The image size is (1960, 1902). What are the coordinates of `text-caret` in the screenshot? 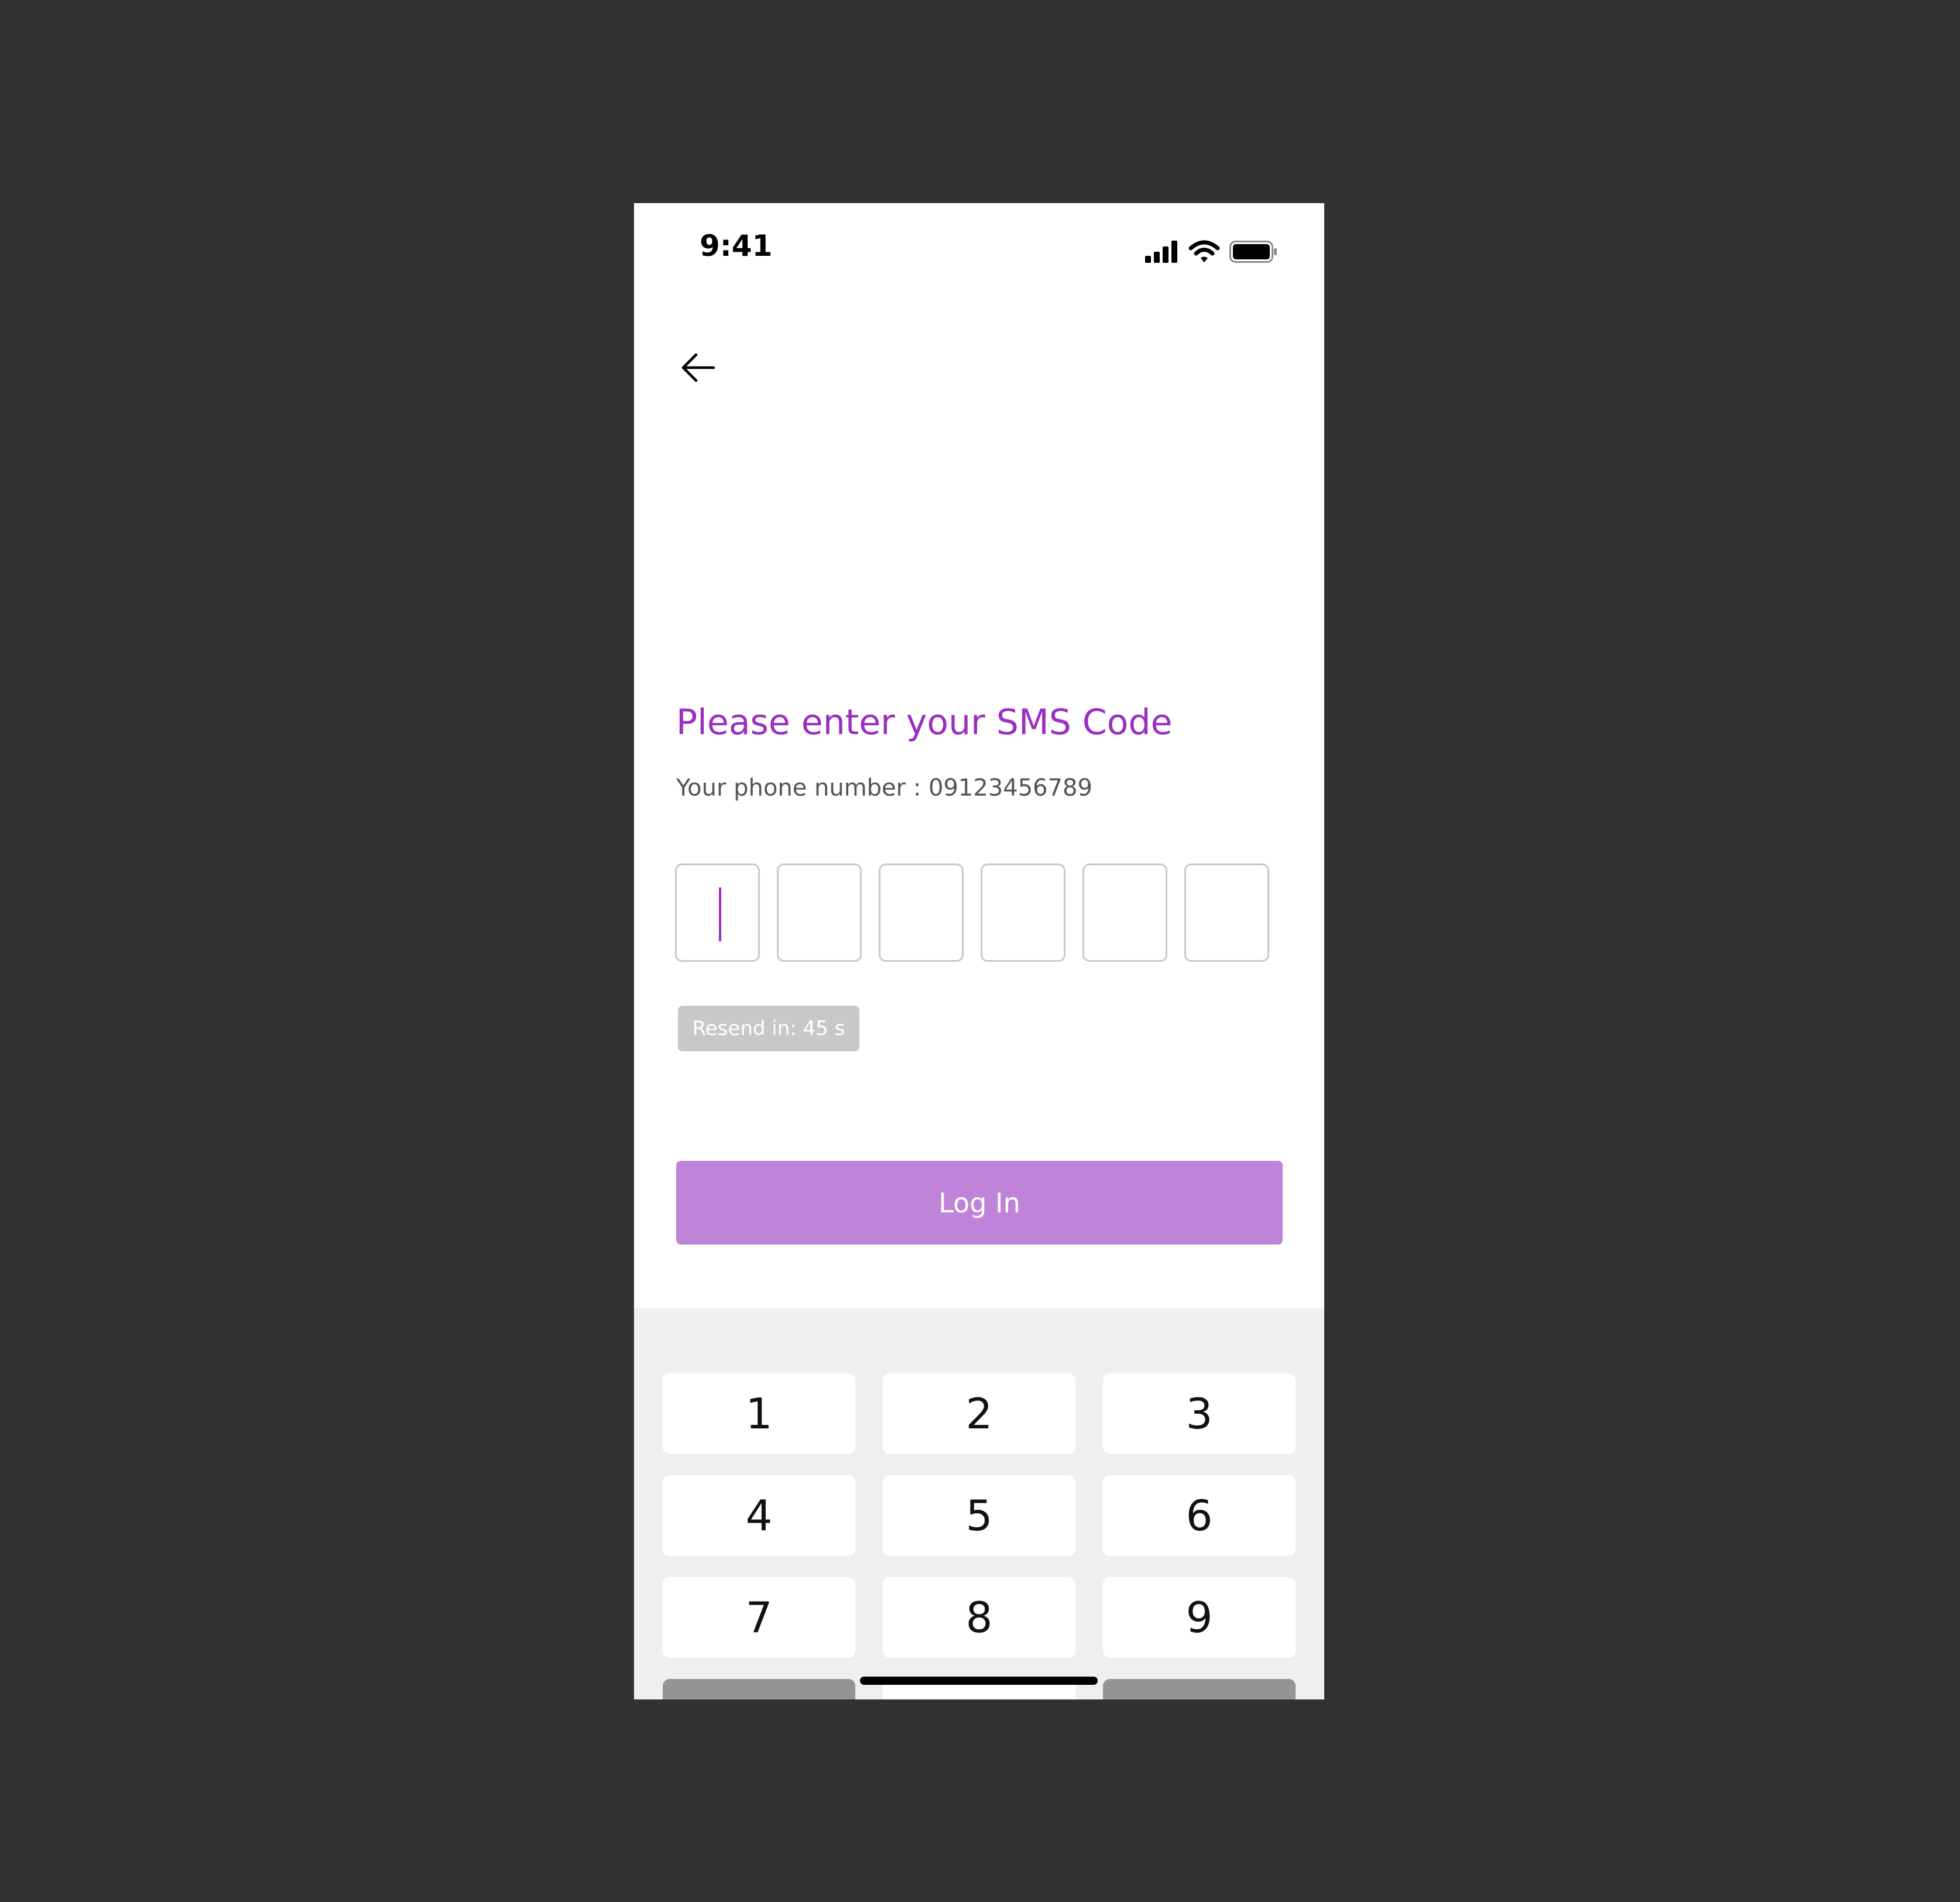 It's located at (720, 914).